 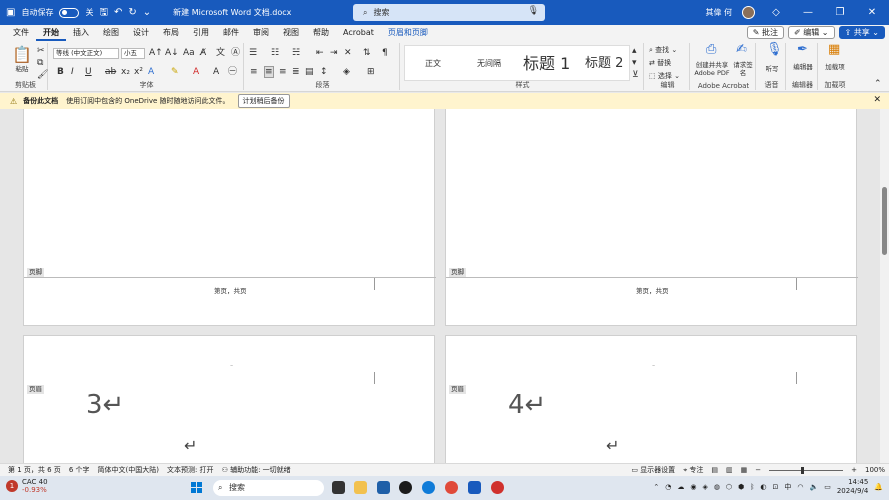 What do you see at coordinates (190, 445) in the screenshot?
I see `paragraph-mark: ↵` at bounding box center [190, 445].